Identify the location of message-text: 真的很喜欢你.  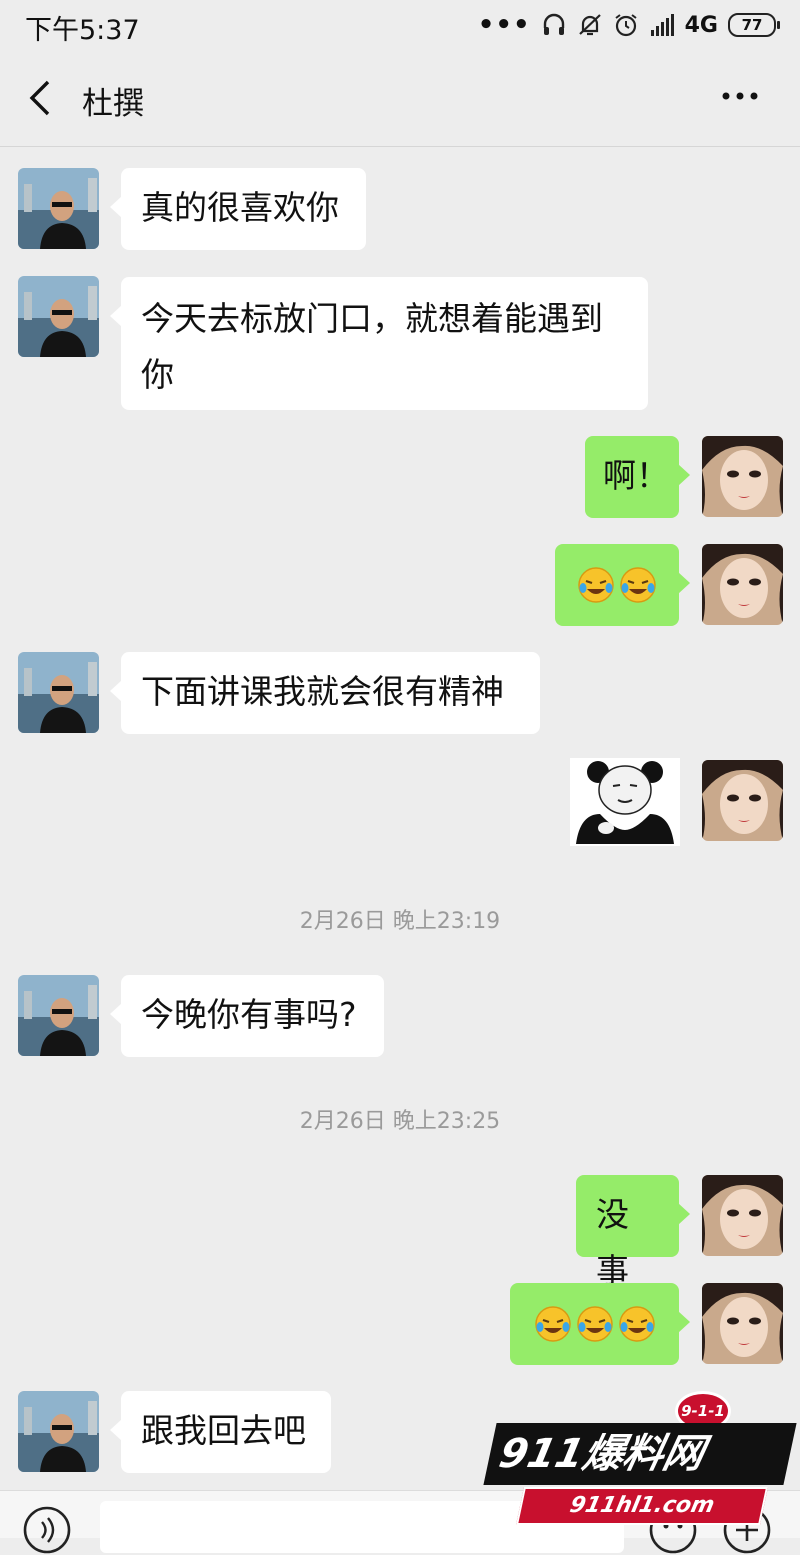
(240, 207).